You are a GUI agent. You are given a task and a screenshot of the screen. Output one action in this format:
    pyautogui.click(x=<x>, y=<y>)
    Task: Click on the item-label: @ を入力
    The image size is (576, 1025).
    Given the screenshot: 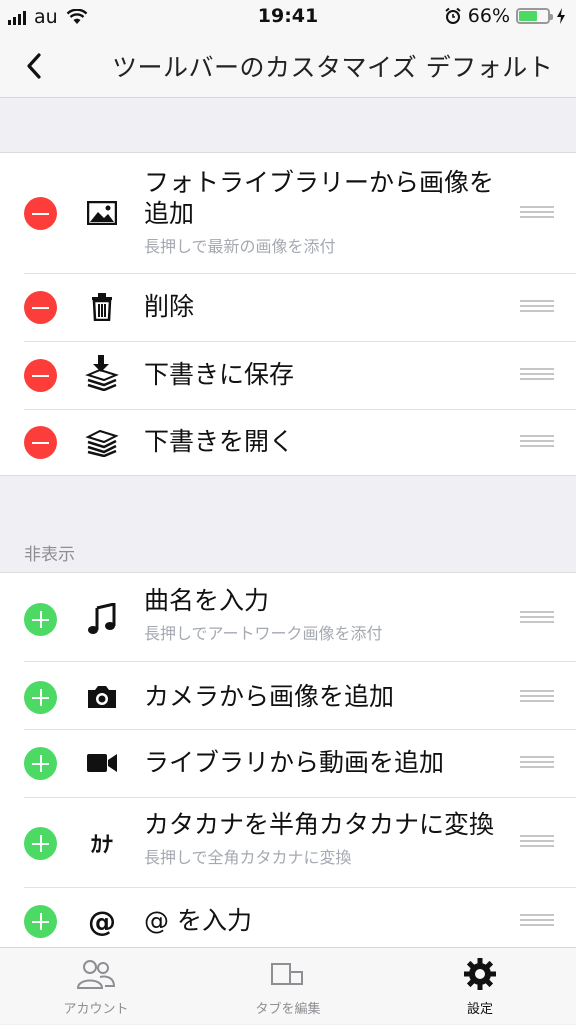 What is the action you would take?
    pyautogui.click(x=198, y=920)
    